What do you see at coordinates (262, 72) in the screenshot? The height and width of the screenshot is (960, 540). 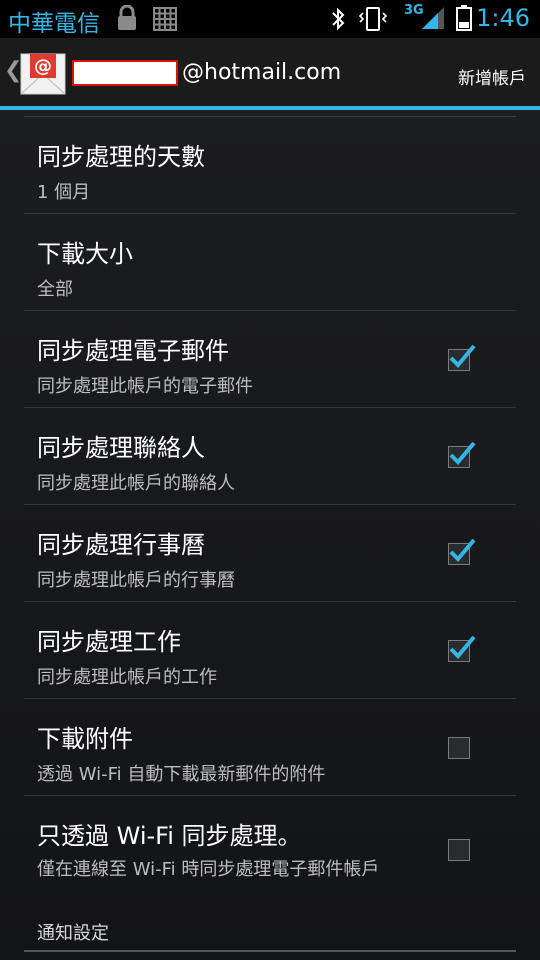 I see `account-email: @hotmail.com` at bounding box center [262, 72].